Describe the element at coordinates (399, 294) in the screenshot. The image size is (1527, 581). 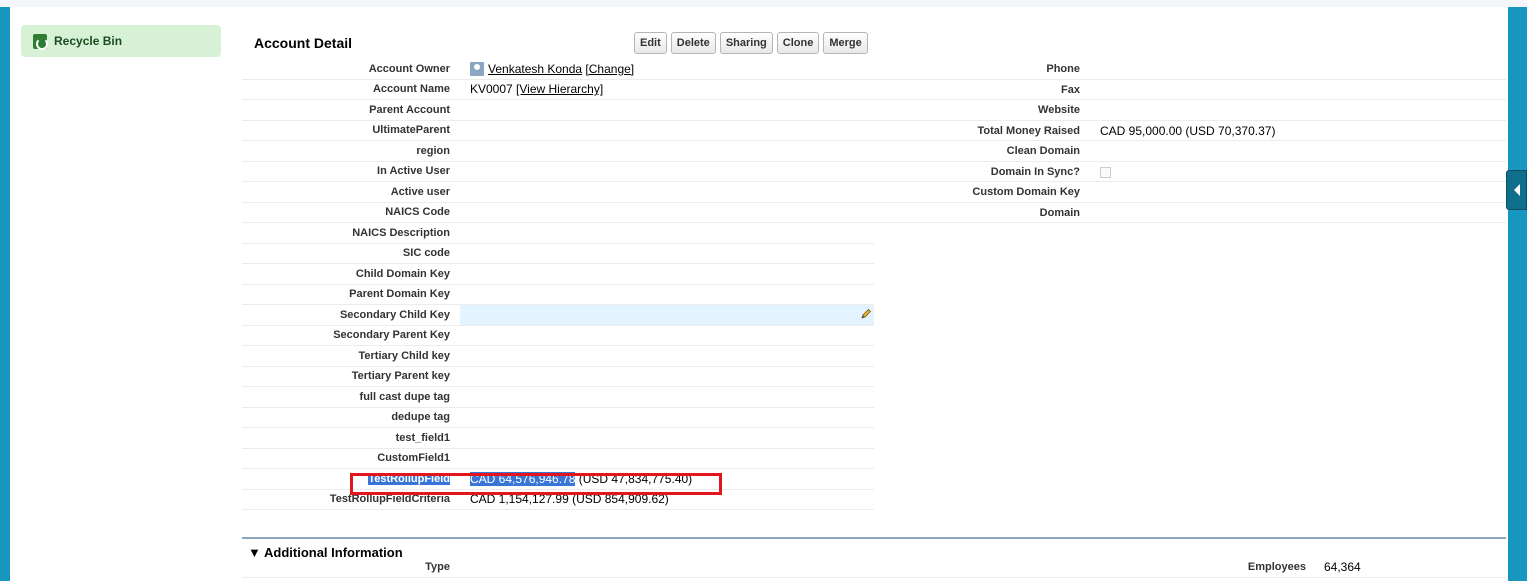
I see `field-label: Parent Domain Key` at that location.